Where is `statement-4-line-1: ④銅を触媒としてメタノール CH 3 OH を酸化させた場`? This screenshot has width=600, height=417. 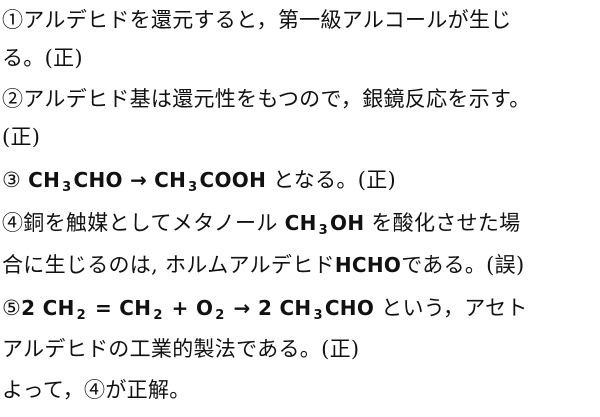
statement-4-line-1: ④銅を触媒としてメタノール CH 3 OH を酸化させた場 is located at coordinates (261, 223).